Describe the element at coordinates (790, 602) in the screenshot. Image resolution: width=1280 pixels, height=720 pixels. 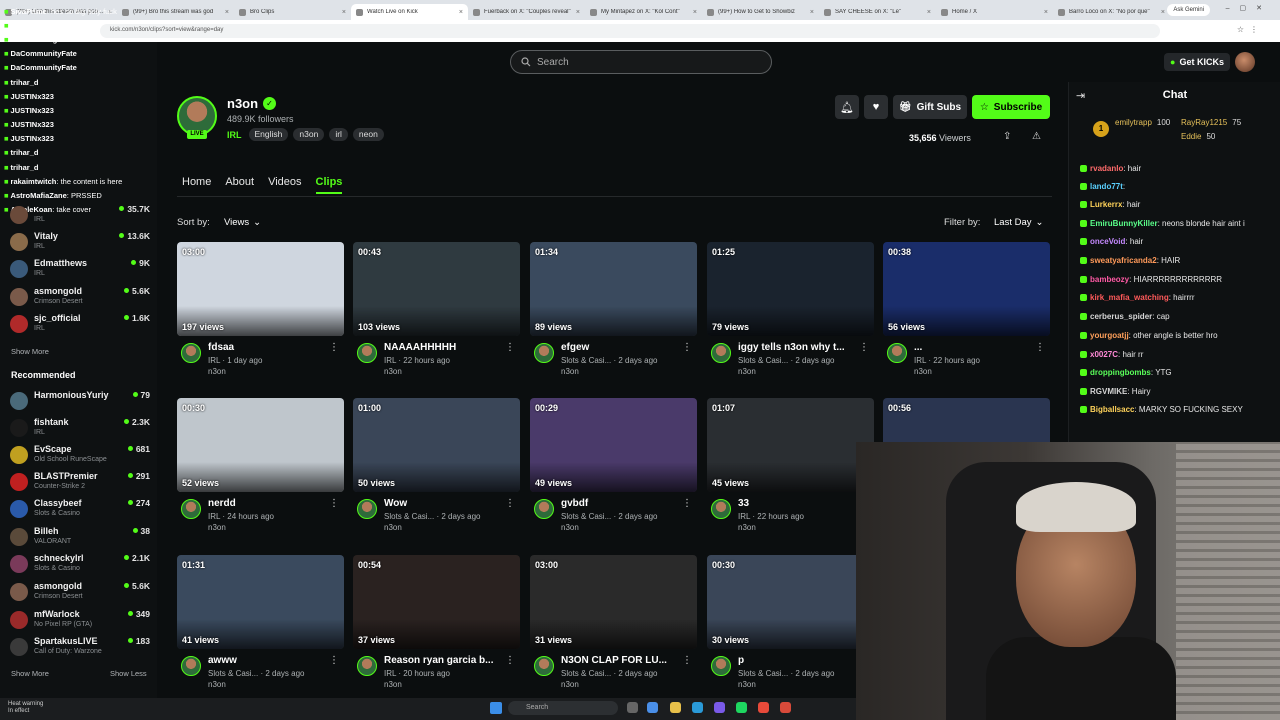
I see `clip-thumbnail: 00:30 30 views` at that location.